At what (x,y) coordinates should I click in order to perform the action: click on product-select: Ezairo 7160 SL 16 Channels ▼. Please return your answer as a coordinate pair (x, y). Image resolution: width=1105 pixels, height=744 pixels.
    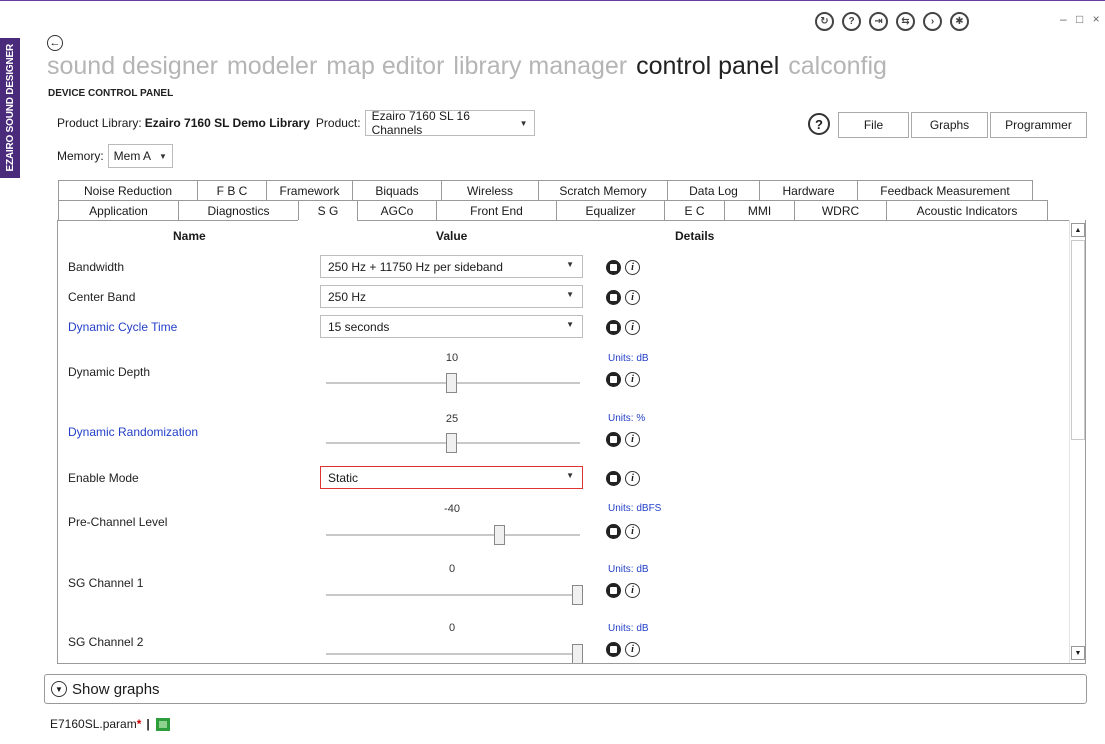
    Looking at the image, I should click on (449, 123).